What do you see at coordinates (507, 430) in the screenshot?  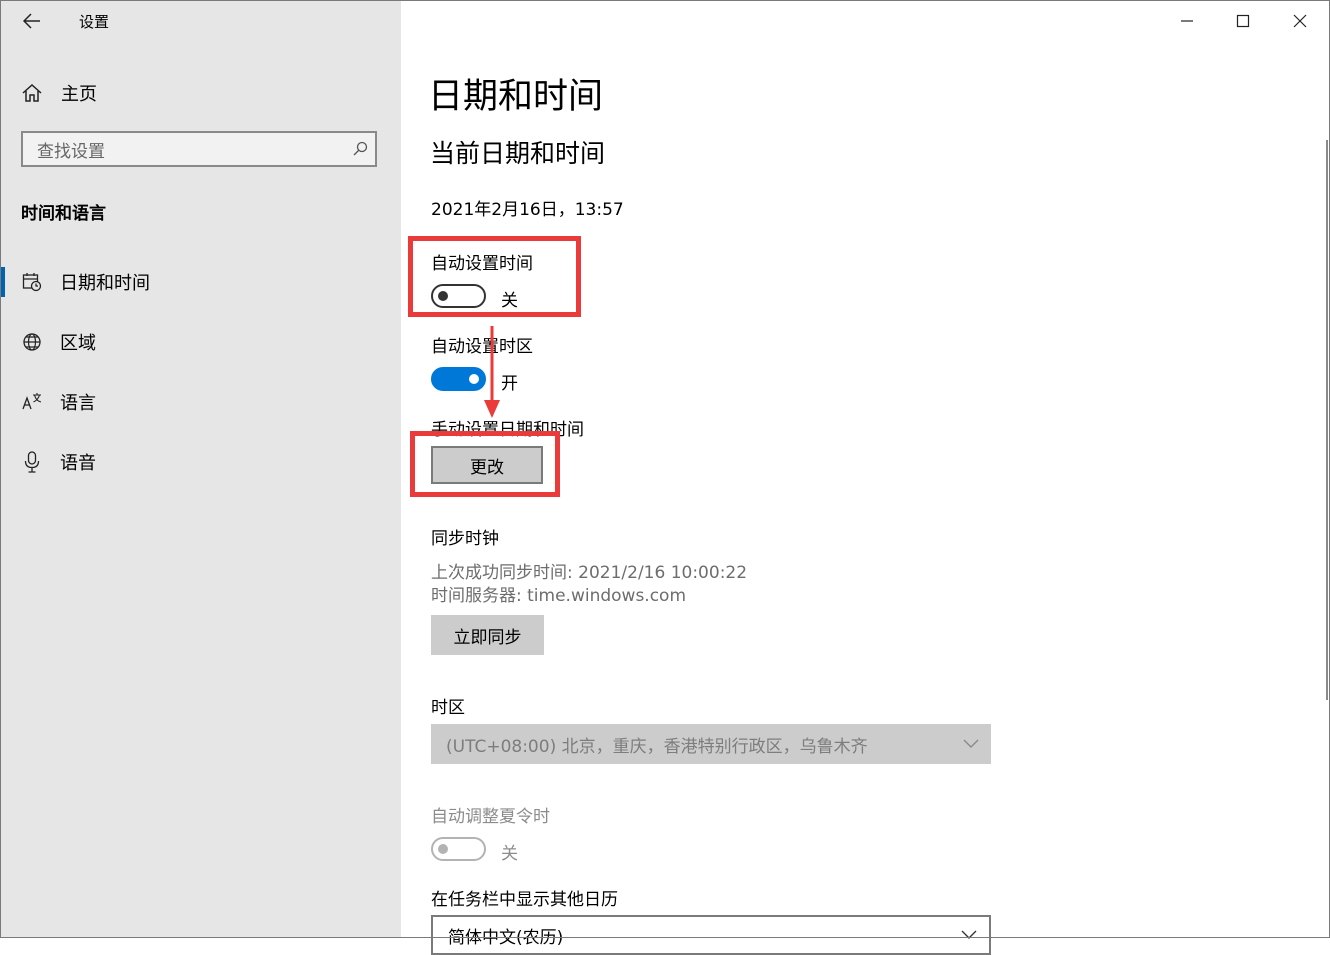 I see `manual-datetime-label: 手动设置日期和时间` at bounding box center [507, 430].